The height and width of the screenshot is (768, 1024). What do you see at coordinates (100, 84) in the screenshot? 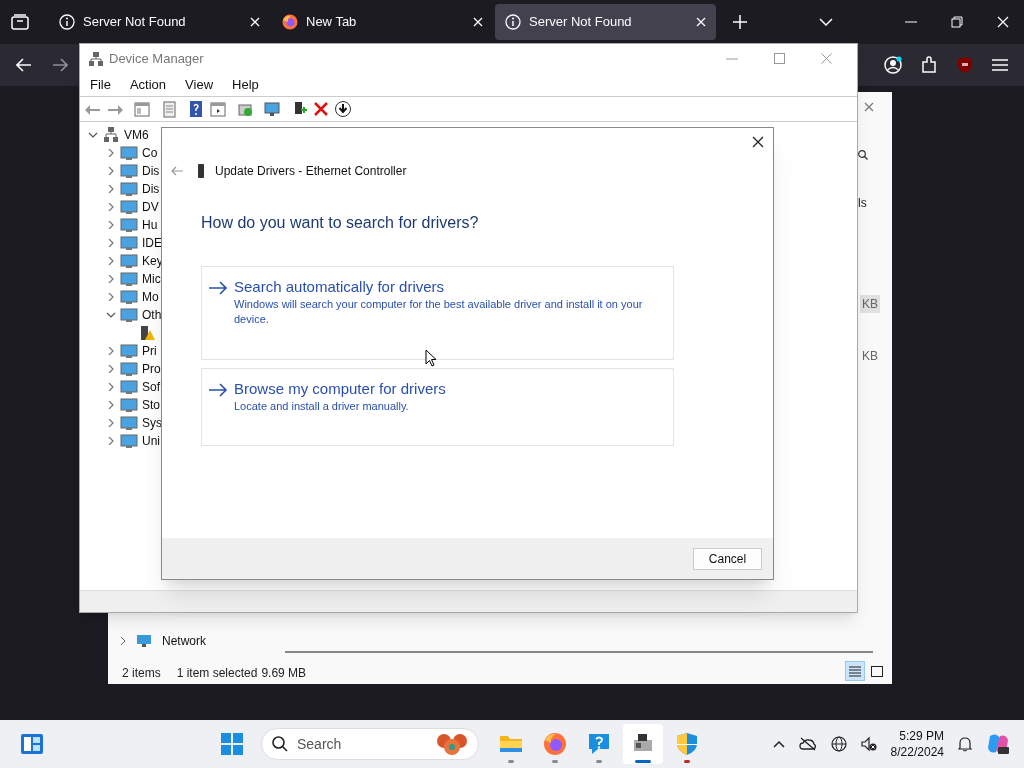
I see `menu-item: File` at bounding box center [100, 84].